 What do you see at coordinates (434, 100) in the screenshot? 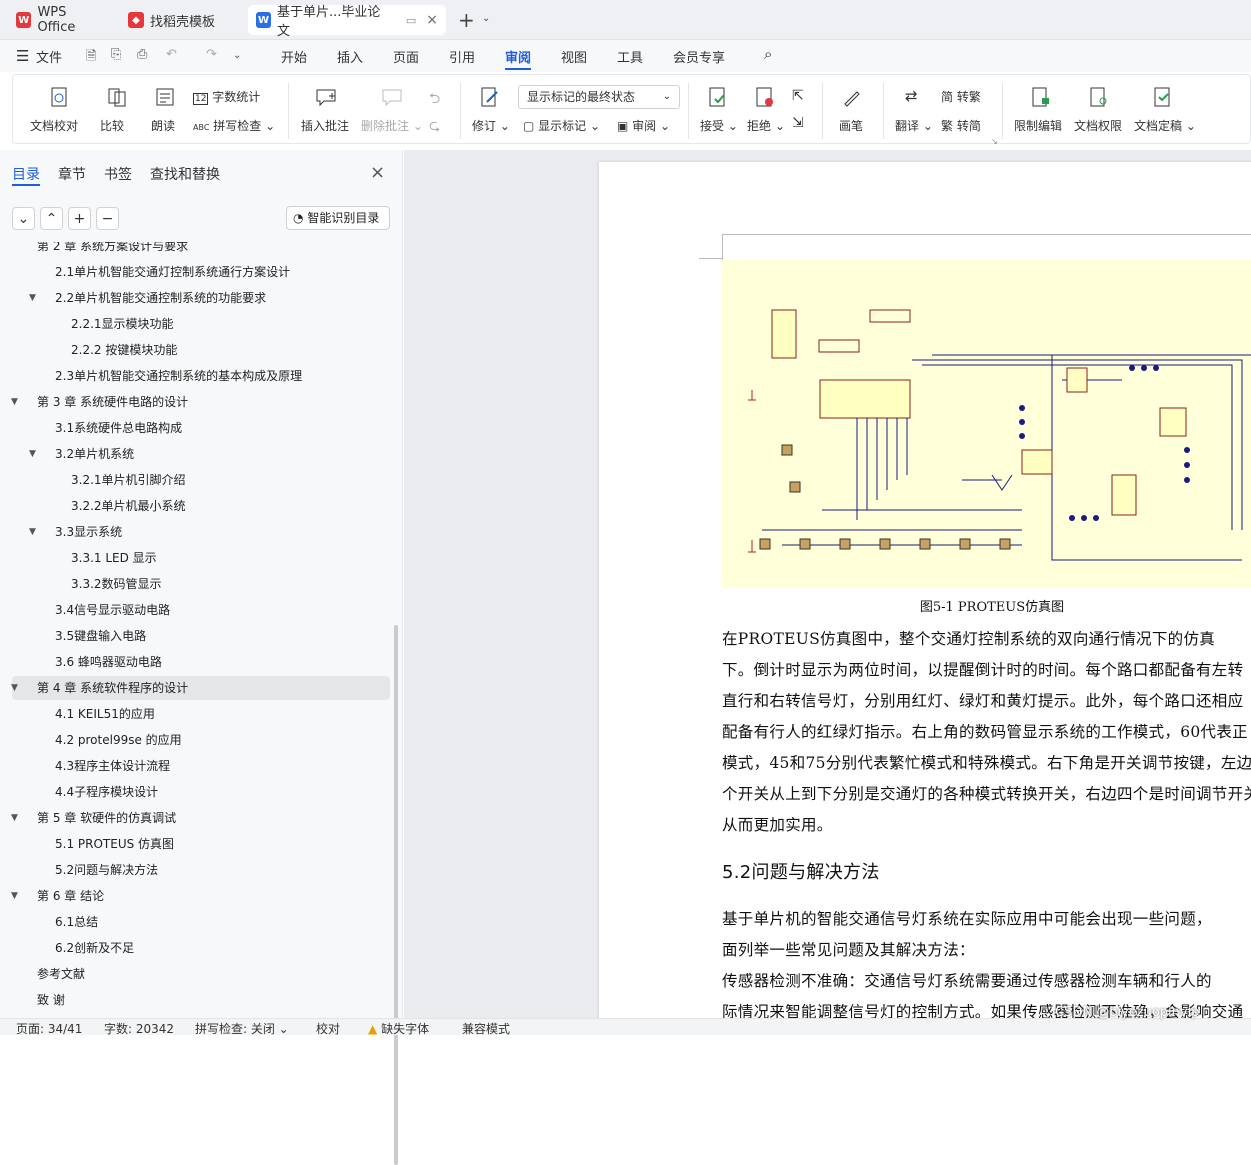
I see `prev-comment-icon: ⮌` at bounding box center [434, 100].